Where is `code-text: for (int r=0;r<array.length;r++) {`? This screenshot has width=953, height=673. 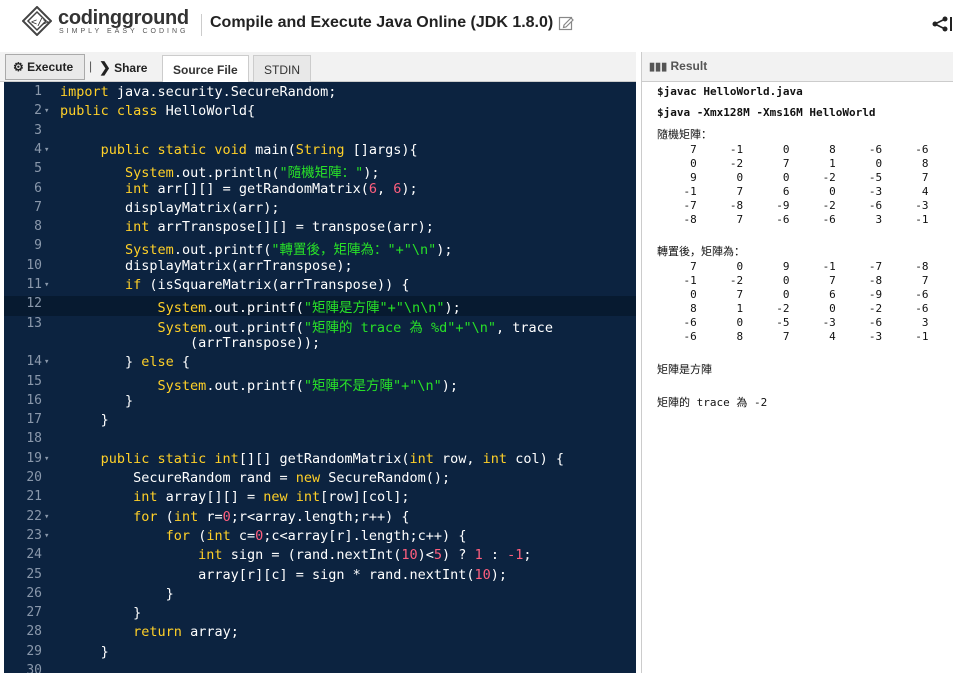 code-text: for (int r=0;r<array.length;r++) { is located at coordinates (271, 516).